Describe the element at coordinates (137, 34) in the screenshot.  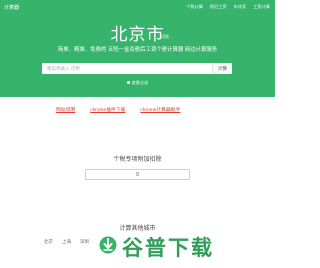
I see `city-title: 北京市` at that location.